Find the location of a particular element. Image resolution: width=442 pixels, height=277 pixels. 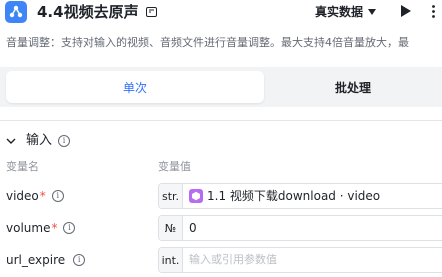

type-tag-int: int. is located at coordinates (171, 260).